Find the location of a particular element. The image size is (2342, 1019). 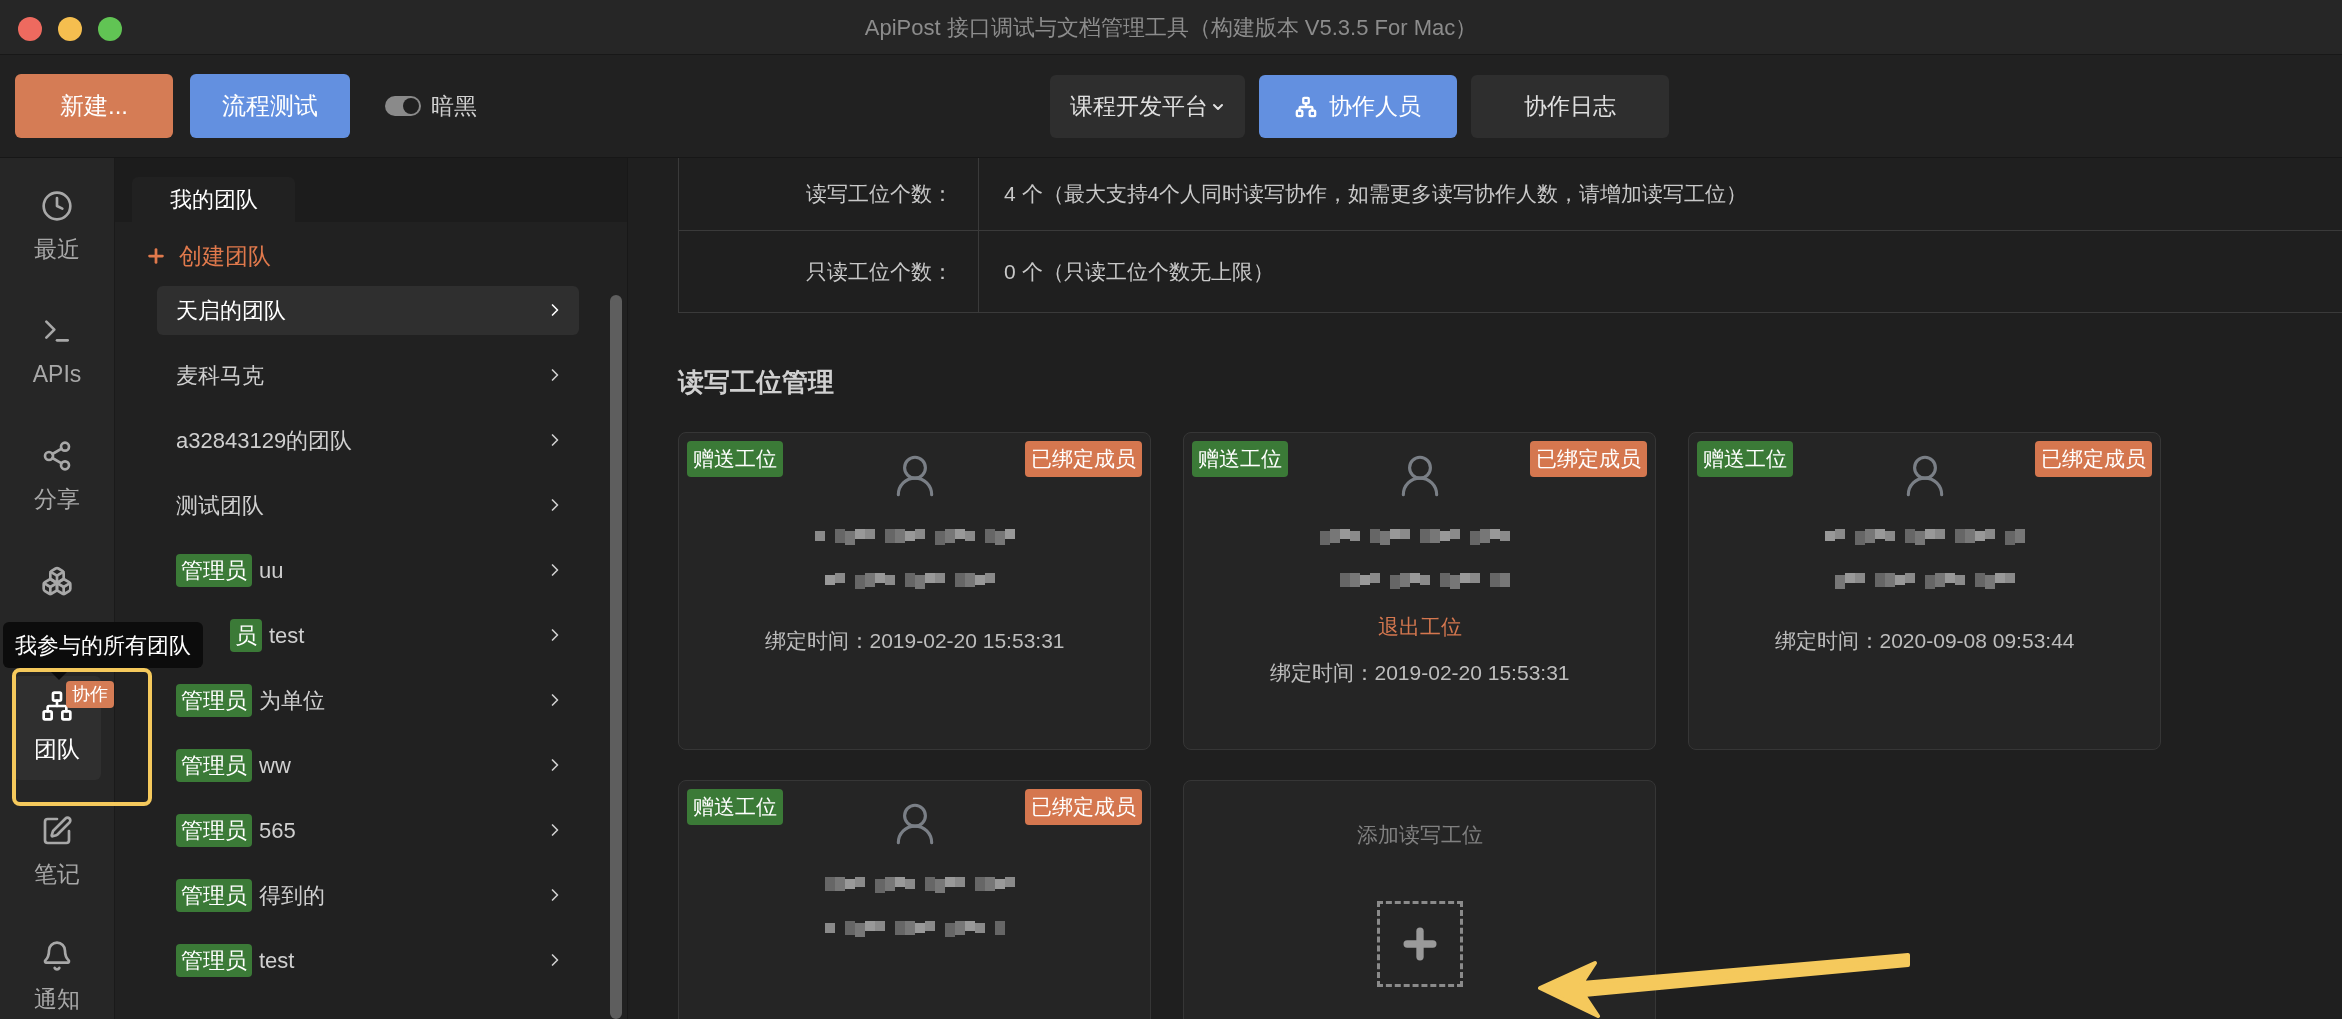

add-seat-label: 添加读写工位 is located at coordinates (1419, 835).